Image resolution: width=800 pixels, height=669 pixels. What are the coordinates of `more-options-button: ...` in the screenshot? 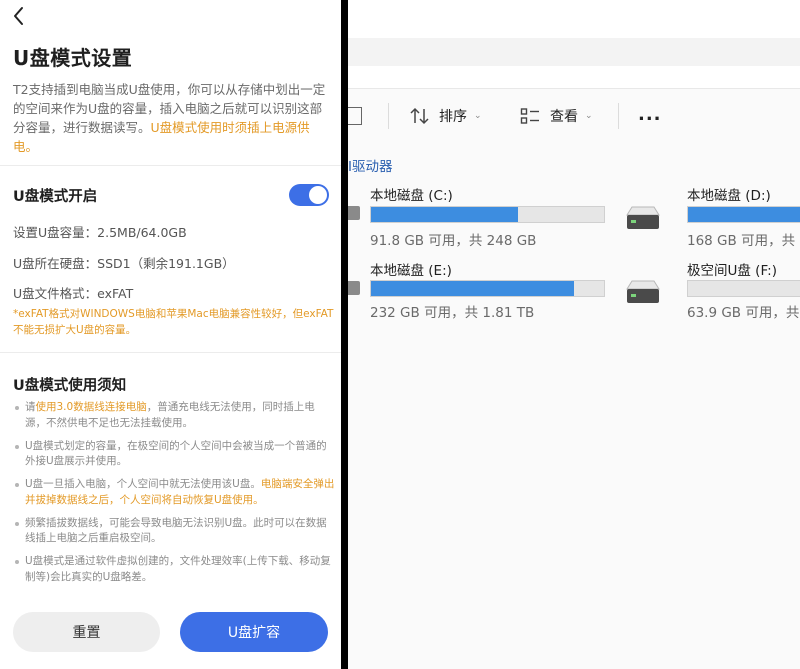 It's located at (650, 114).